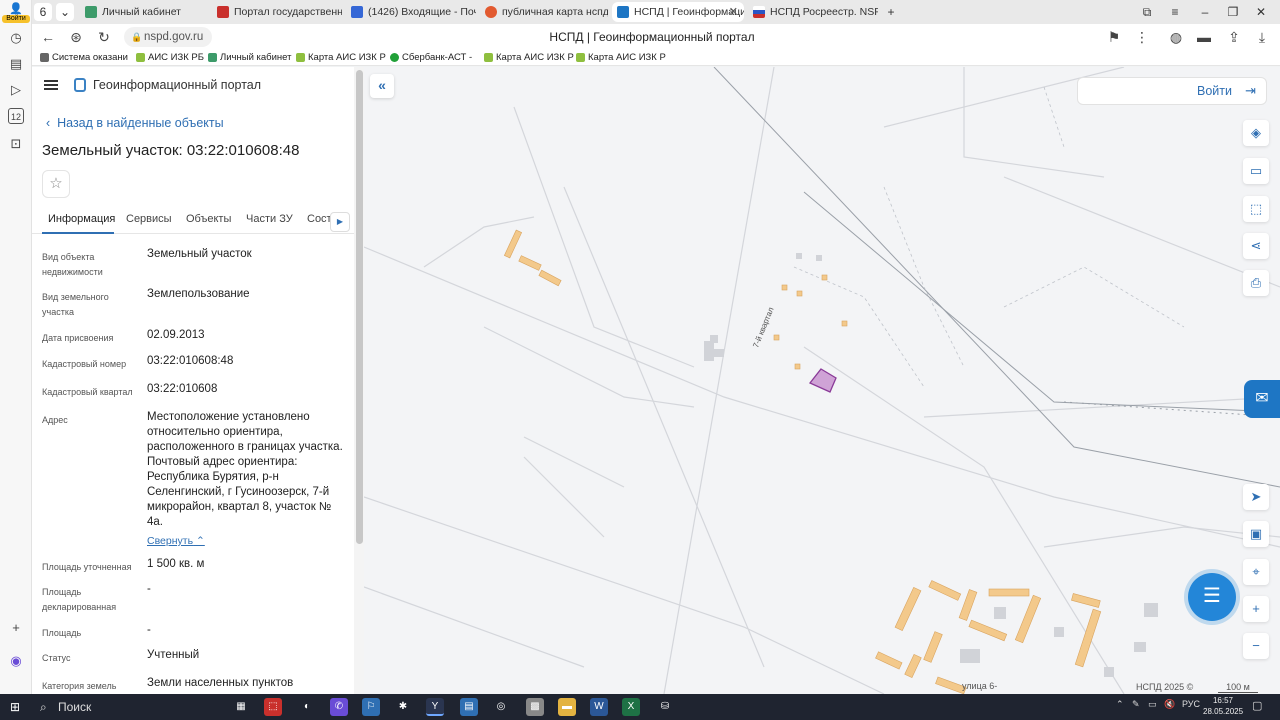 The image size is (1280, 720). I want to click on tab-personal-cabinet: Личный кабинет, so click(145, 12).